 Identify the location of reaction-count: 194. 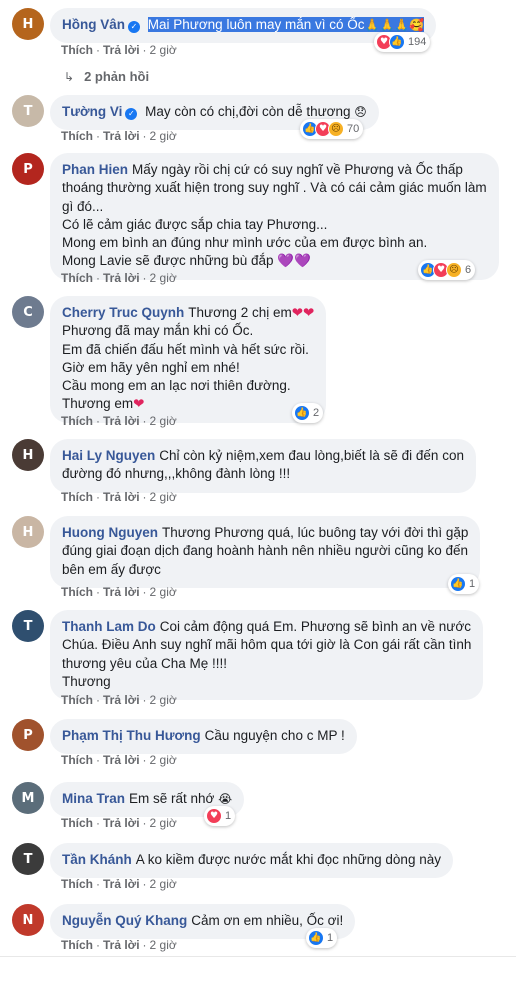
(417, 42).